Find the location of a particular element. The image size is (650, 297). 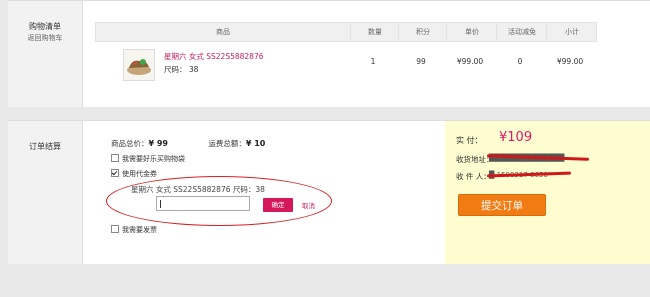

text-cursor is located at coordinates (160, 204).